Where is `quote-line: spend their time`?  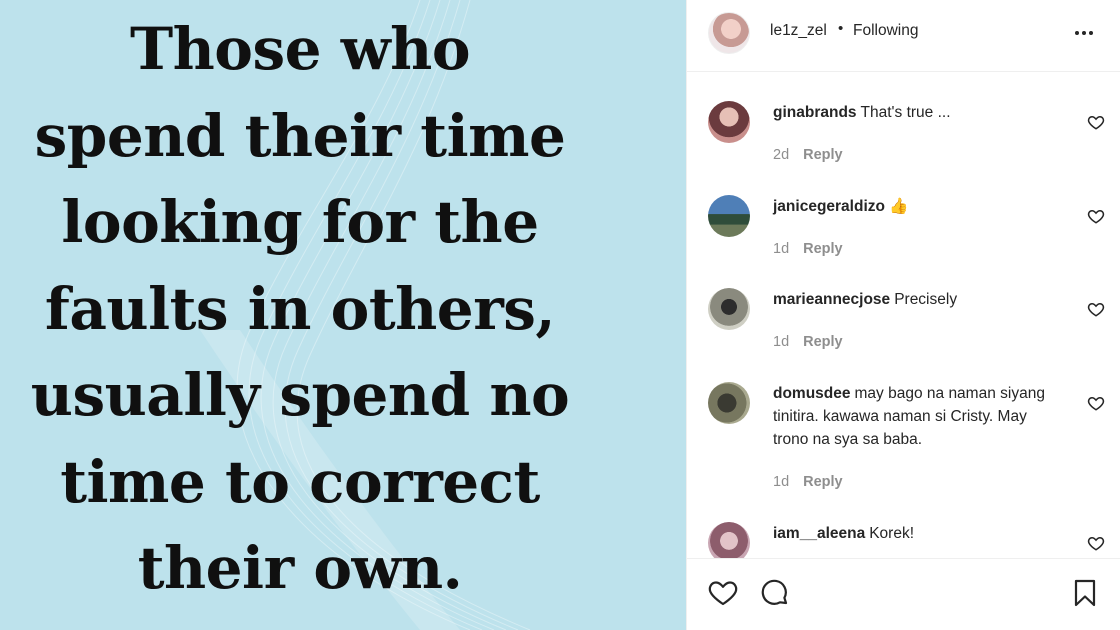 quote-line: spend their time is located at coordinates (300, 135).